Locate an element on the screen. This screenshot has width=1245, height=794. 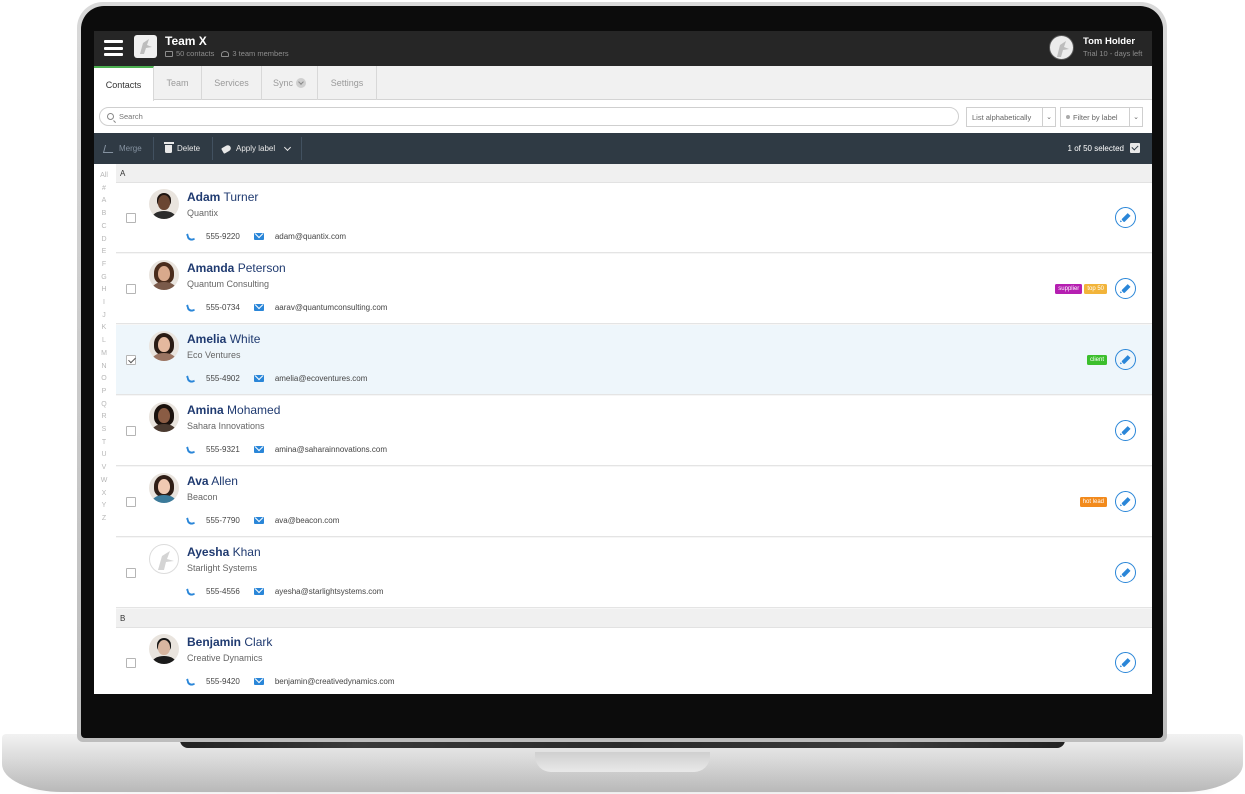
contact-phone: 555-4902 is located at coordinates (223, 378).